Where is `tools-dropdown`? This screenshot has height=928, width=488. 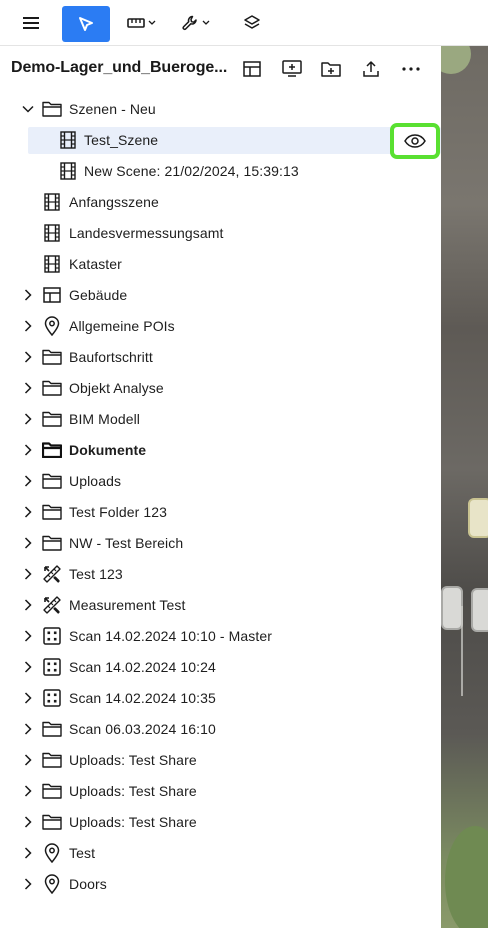 tools-dropdown is located at coordinates (195, 23).